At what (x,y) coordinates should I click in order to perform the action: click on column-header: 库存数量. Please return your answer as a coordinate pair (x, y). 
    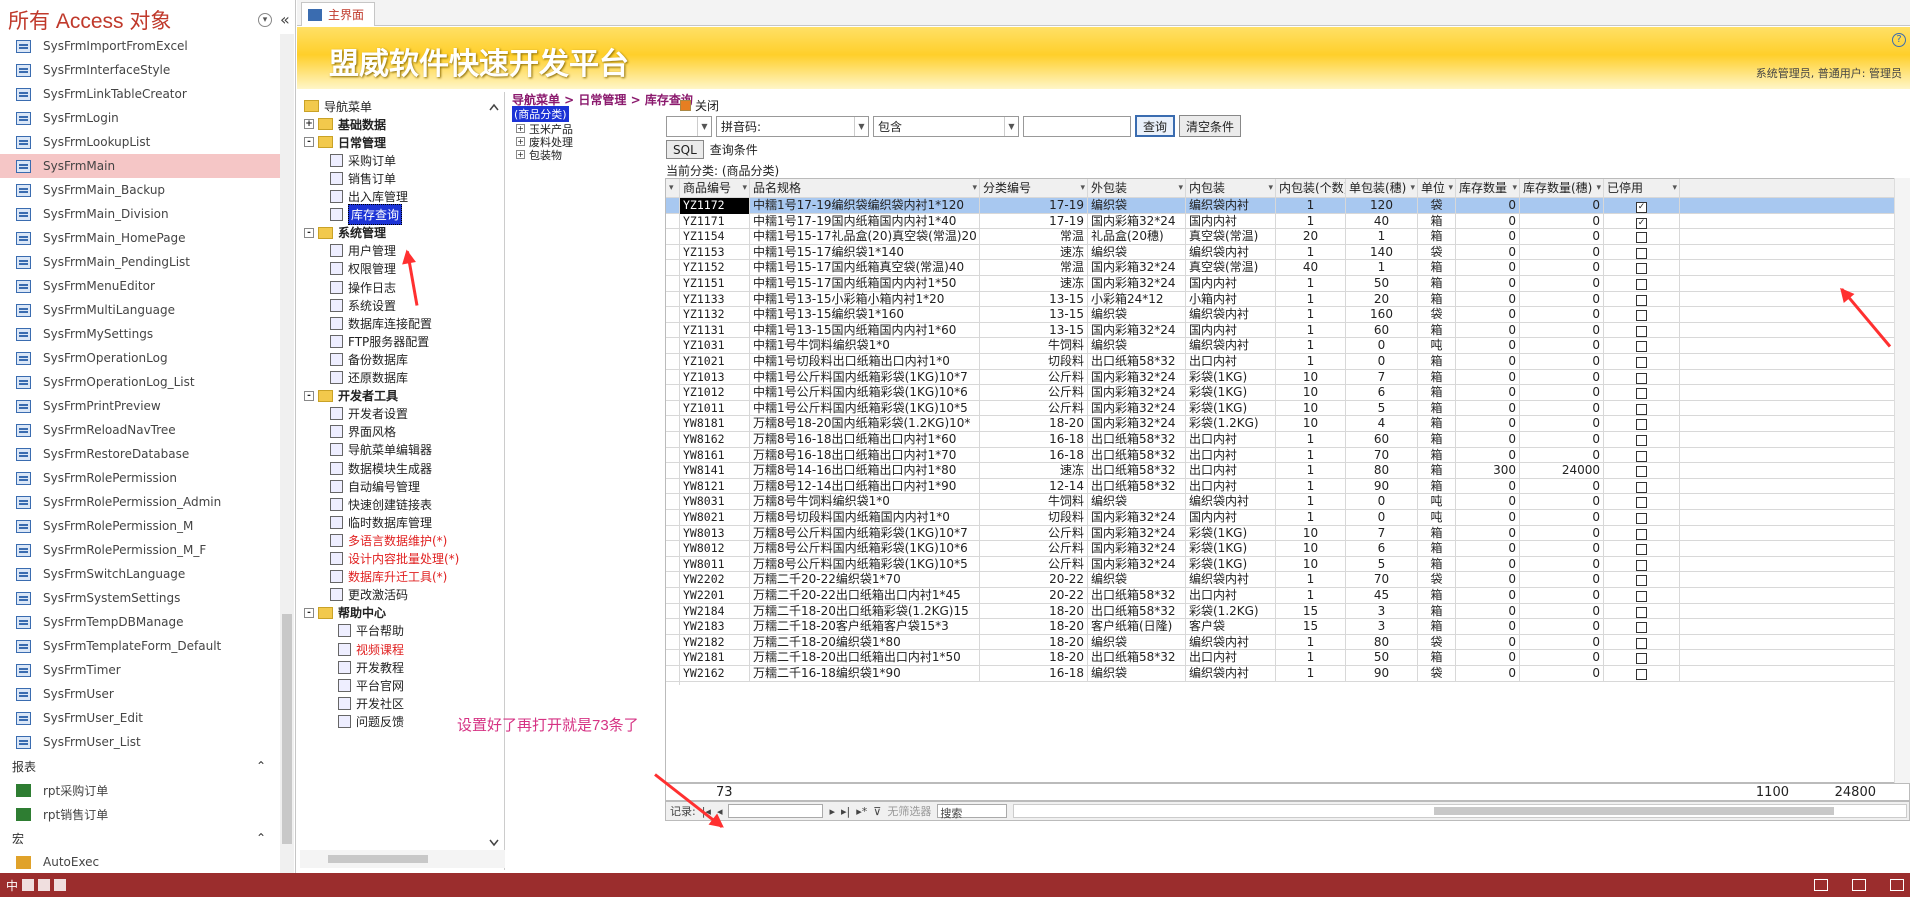
    Looking at the image, I should click on (1488, 188).